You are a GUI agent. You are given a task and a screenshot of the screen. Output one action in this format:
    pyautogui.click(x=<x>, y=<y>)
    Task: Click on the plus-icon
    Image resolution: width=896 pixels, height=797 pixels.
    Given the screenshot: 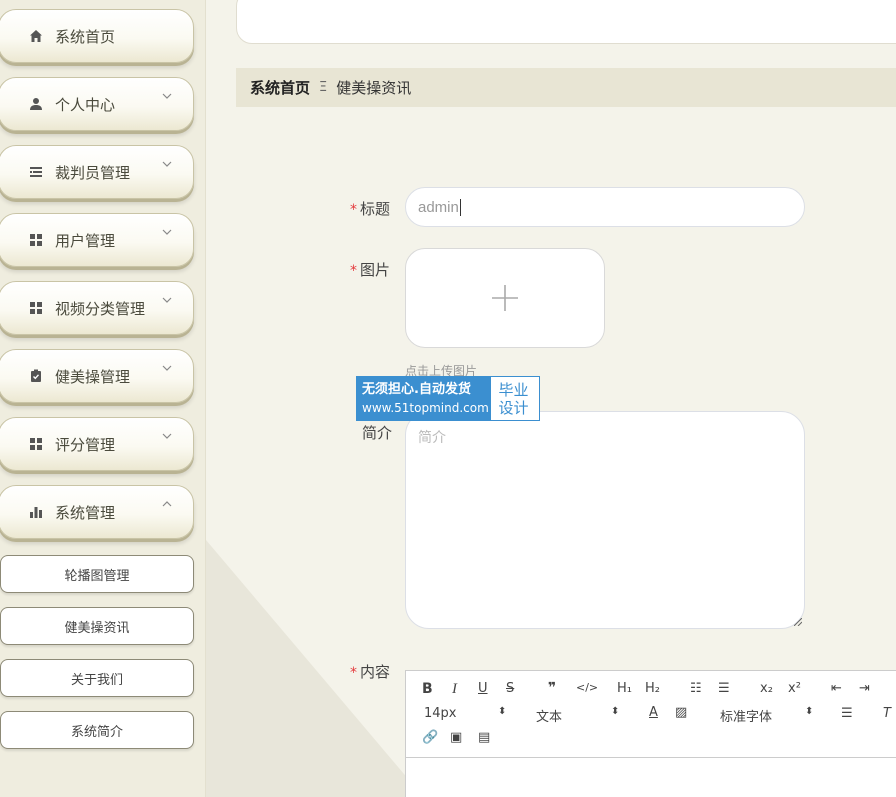 What is the action you would take?
    pyautogui.click(x=505, y=298)
    